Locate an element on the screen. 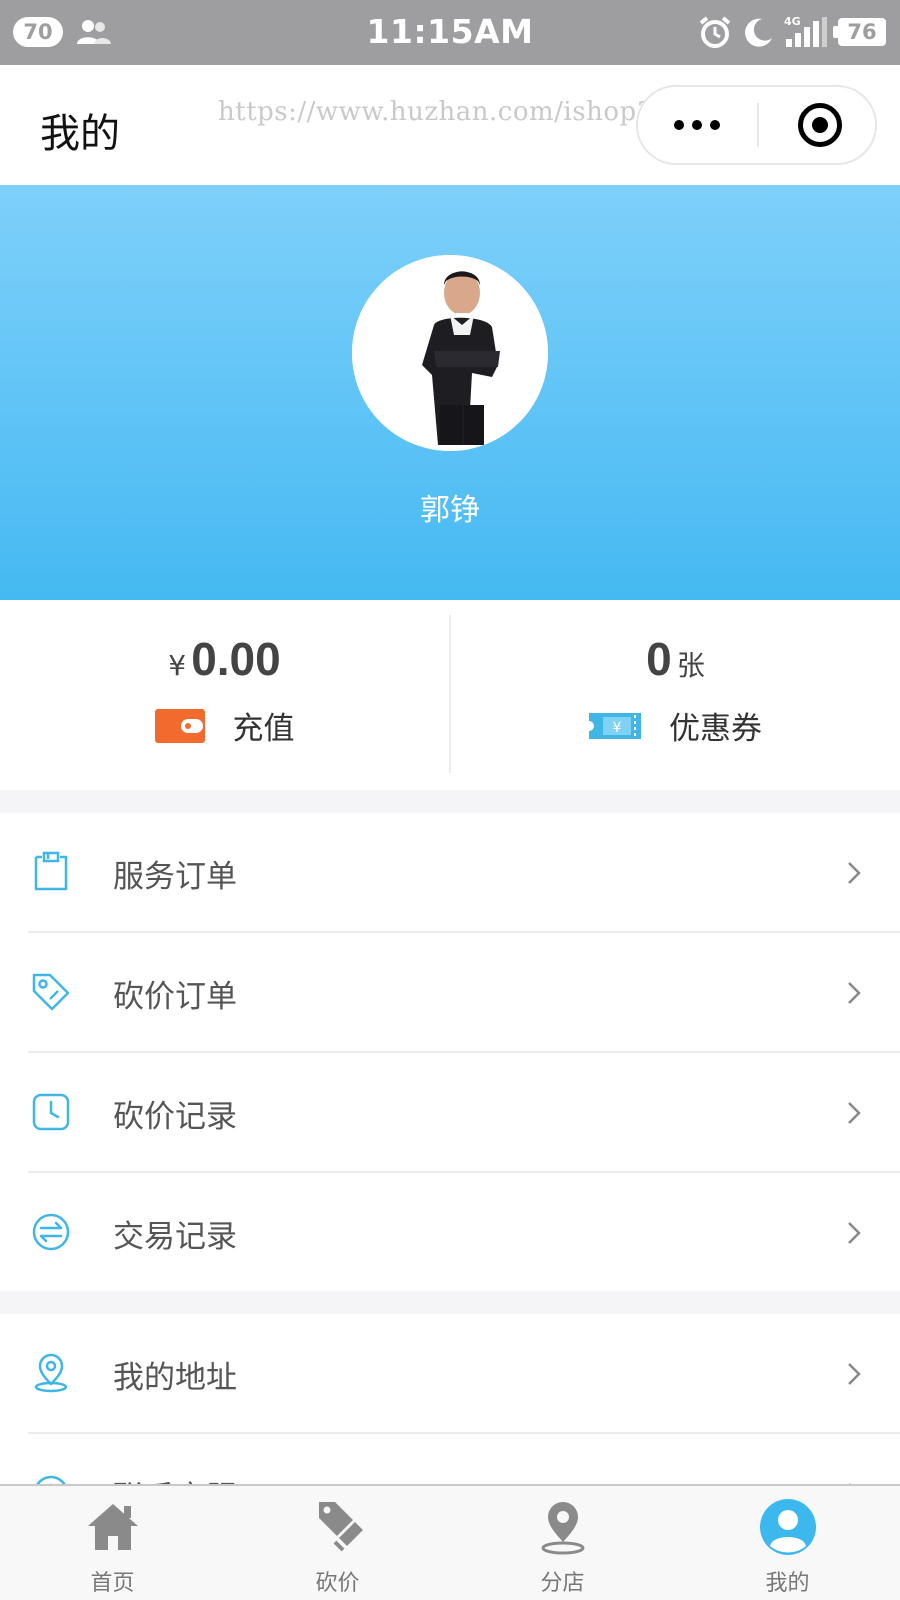 Image resolution: width=900 pixels, height=1600 pixels. recharge-button: 充值 is located at coordinates (224, 725).